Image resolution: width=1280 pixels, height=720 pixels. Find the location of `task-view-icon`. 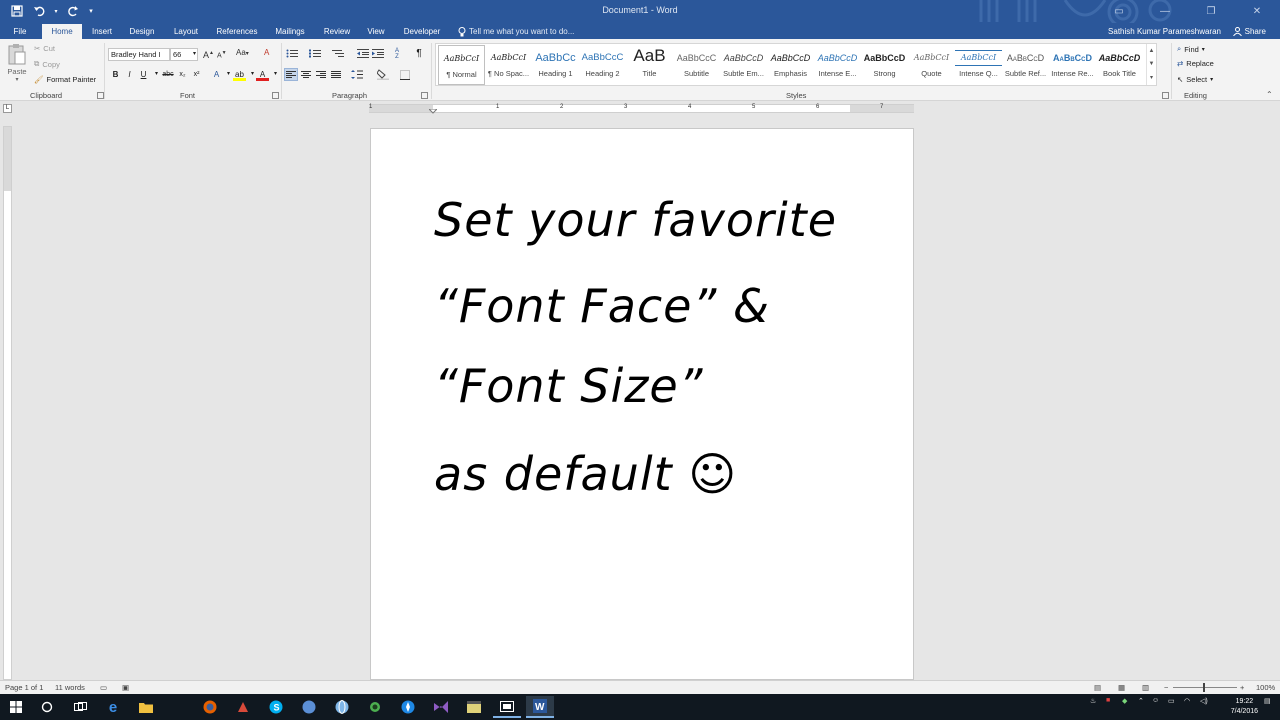

task-view-icon is located at coordinates (80, 707).